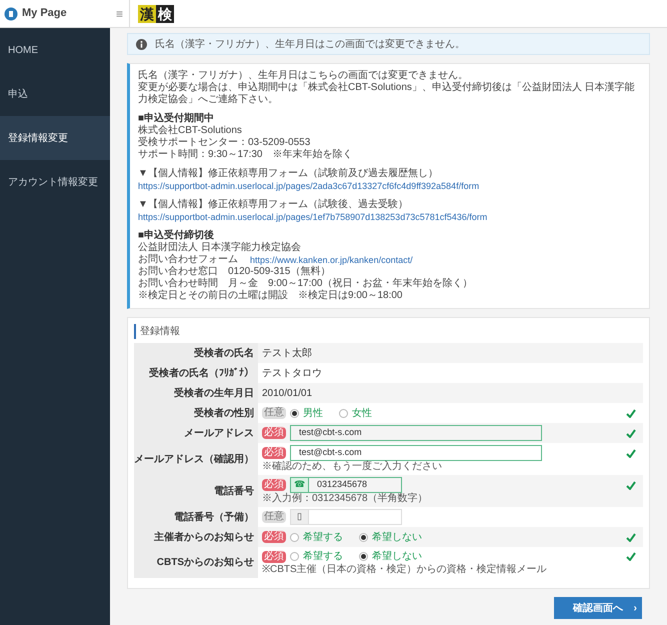 The height and width of the screenshot is (625, 667). I want to click on form-link: https://supportbot-admin.userlocal.jp/pages/1ef7b758907d138253d73c5781cf5436/form, so click(389, 217).